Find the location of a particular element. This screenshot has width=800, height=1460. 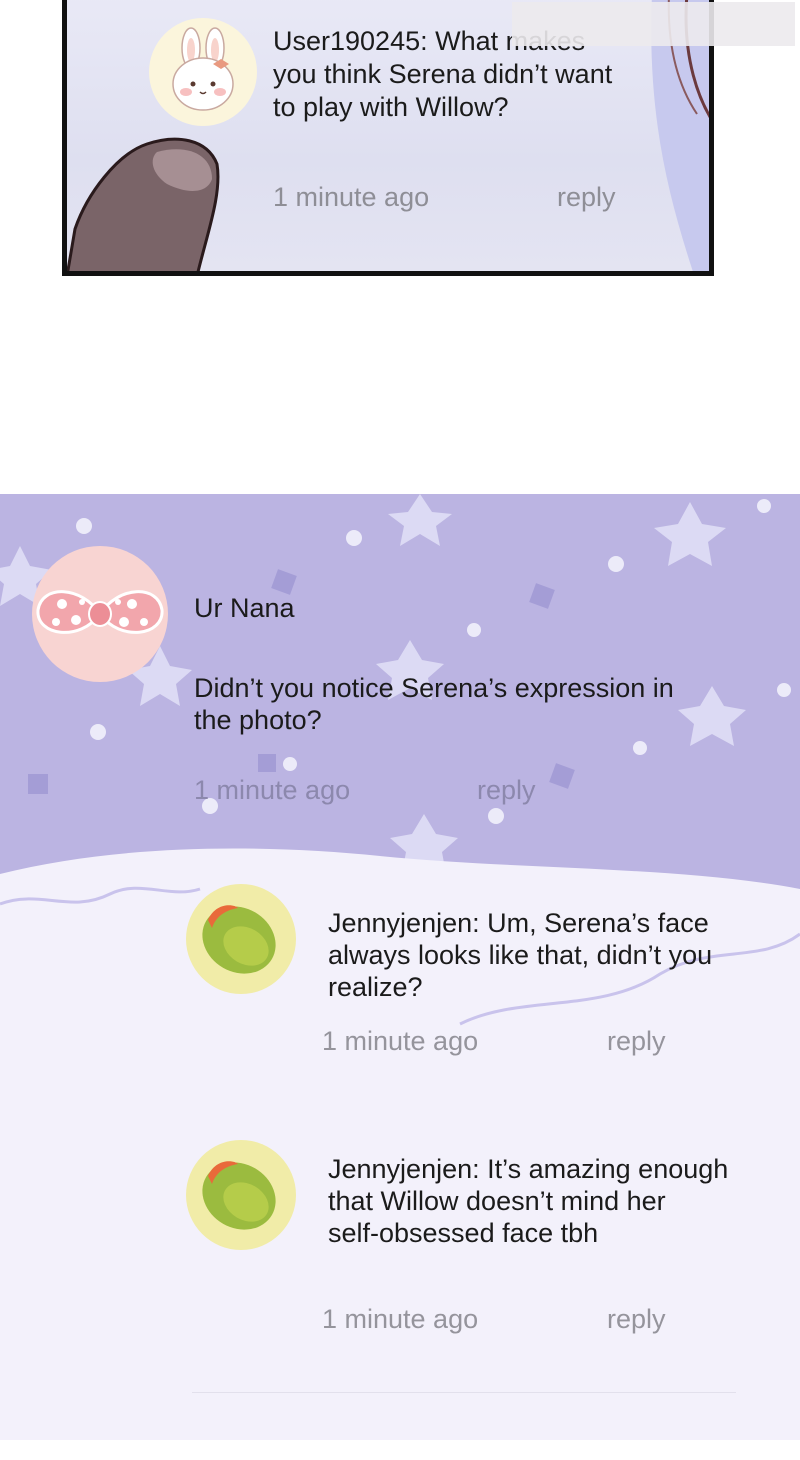

top-comment-reply-button: reply is located at coordinates (586, 197).